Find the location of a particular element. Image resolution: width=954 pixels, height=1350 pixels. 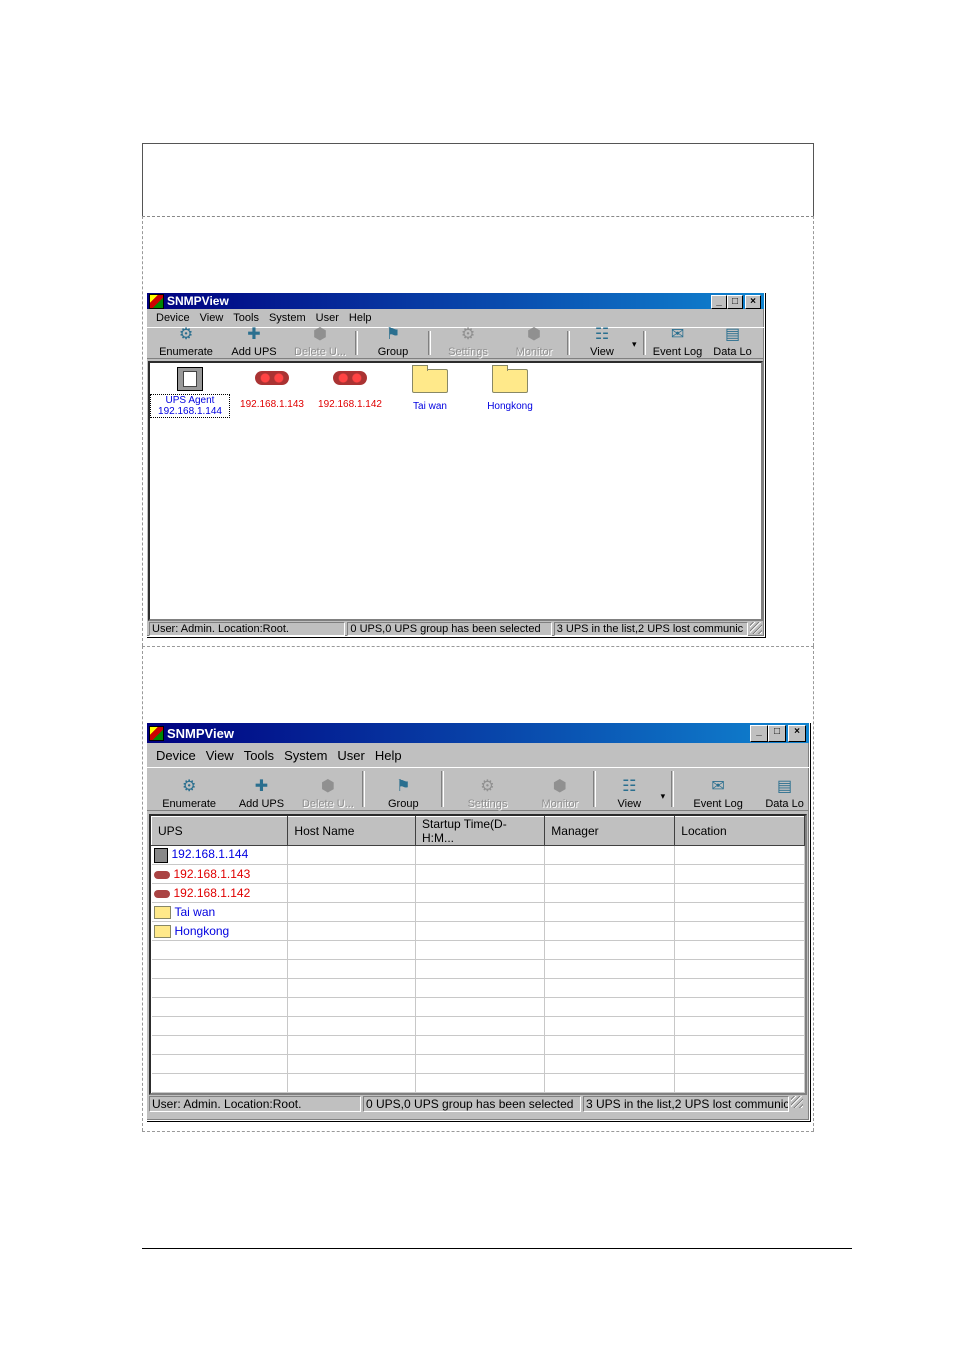

icon-item-ups-143: 192.168.1.143 is located at coordinates (272, 390).